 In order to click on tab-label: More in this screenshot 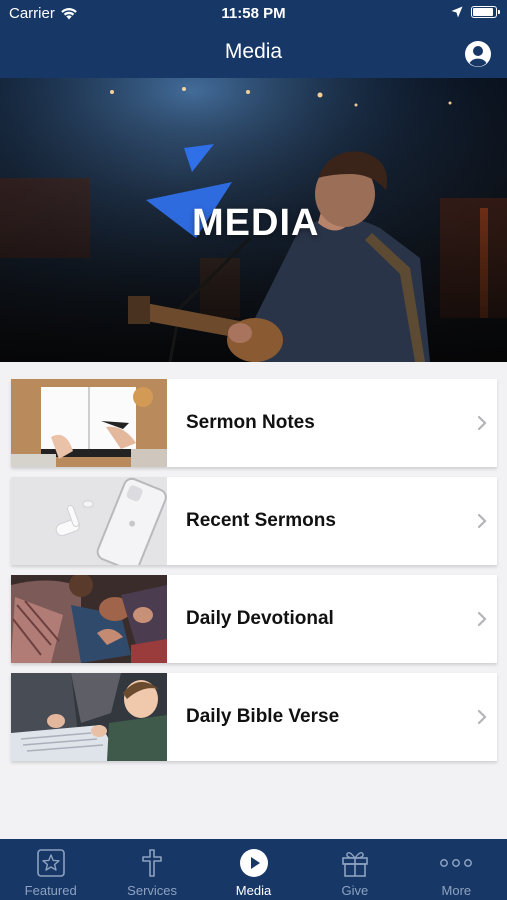, I will do `click(456, 890)`.